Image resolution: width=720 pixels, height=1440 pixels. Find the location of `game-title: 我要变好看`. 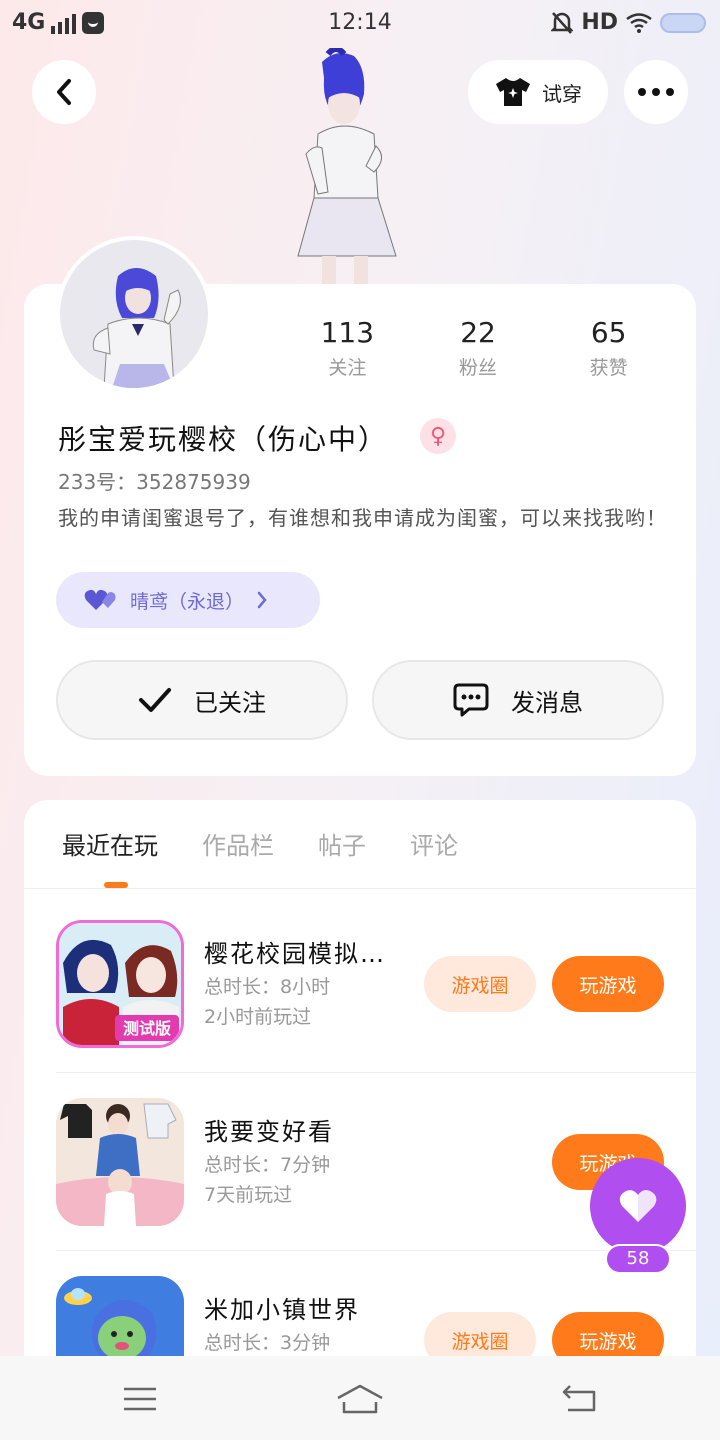

game-title: 我要变好看 is located at coordinates (269, 1132).